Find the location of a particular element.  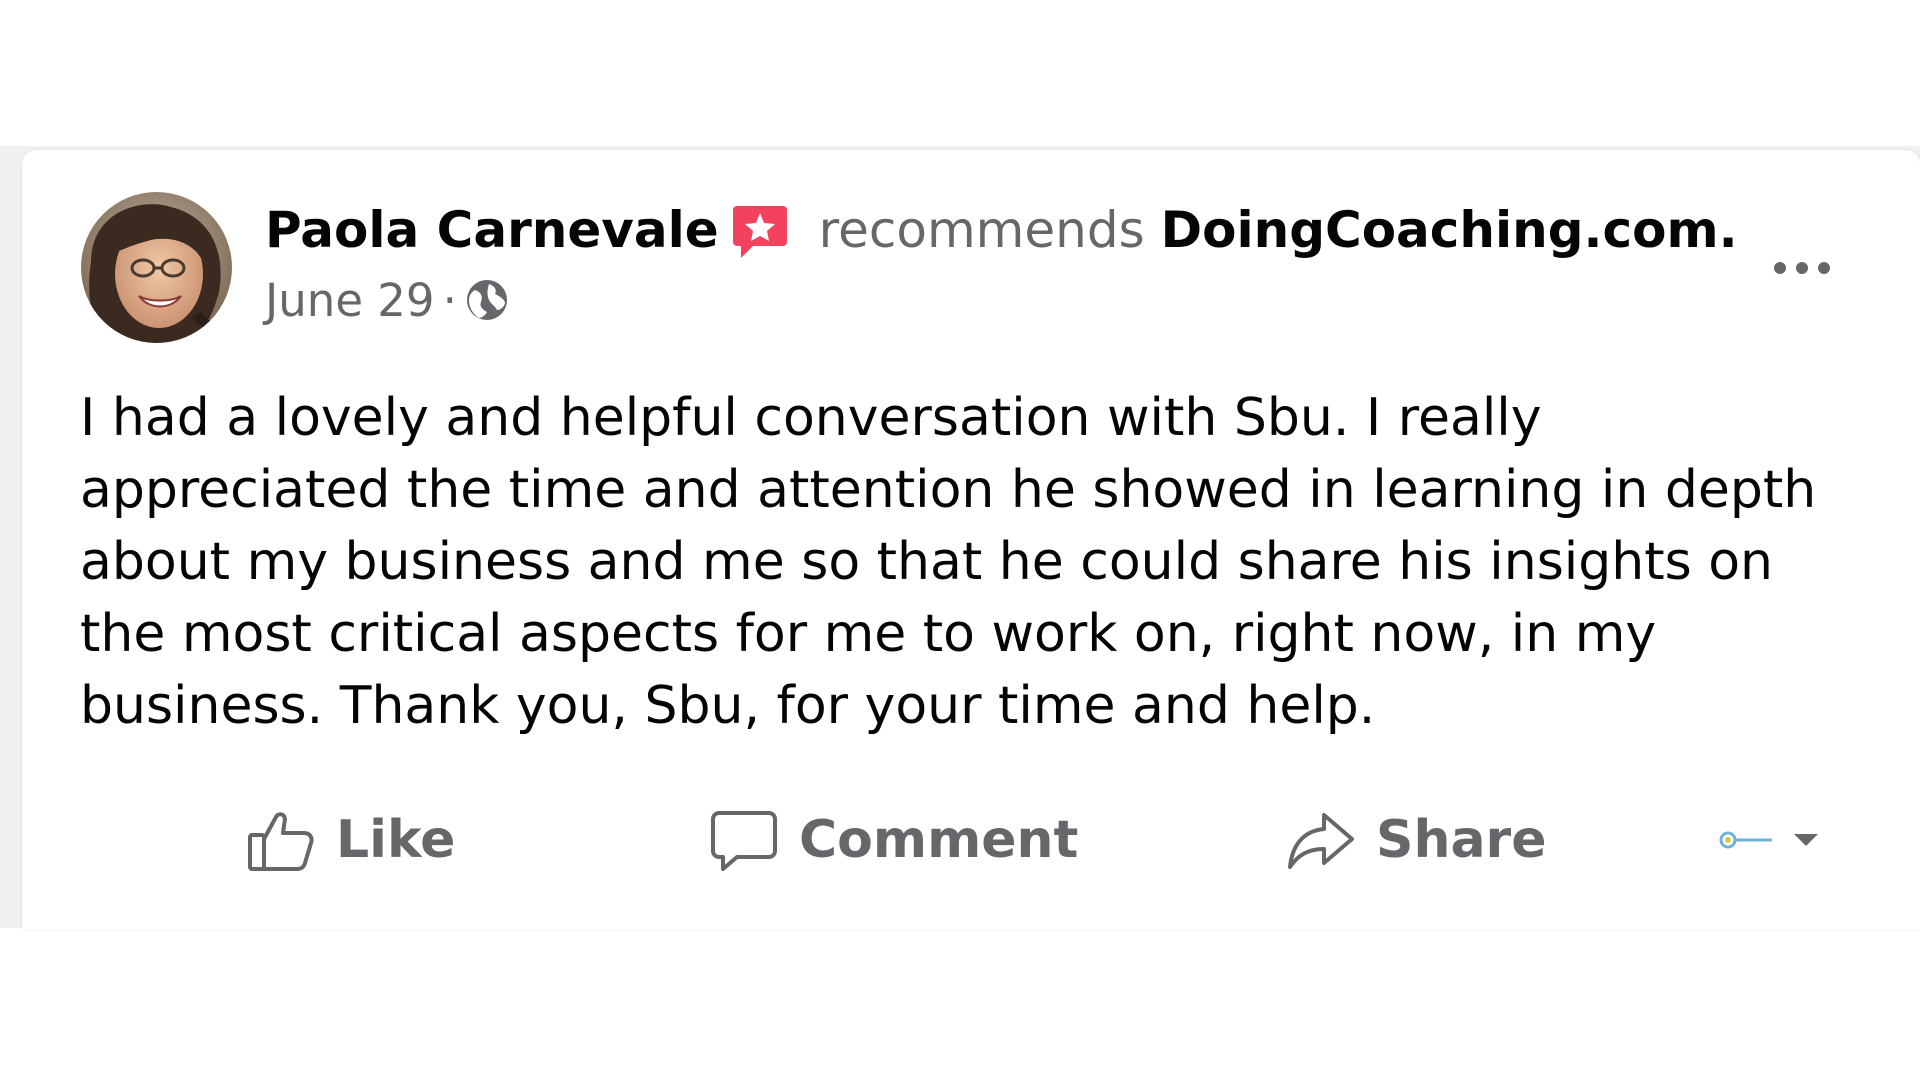

share-arrow-icon is located at coordinates (1321, 840).